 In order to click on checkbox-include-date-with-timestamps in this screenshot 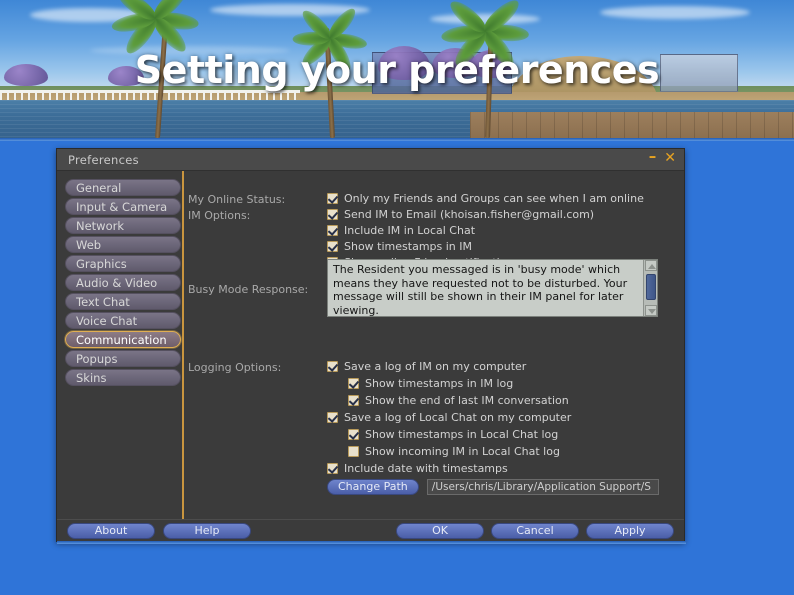, I will do `click(332, 468)`.